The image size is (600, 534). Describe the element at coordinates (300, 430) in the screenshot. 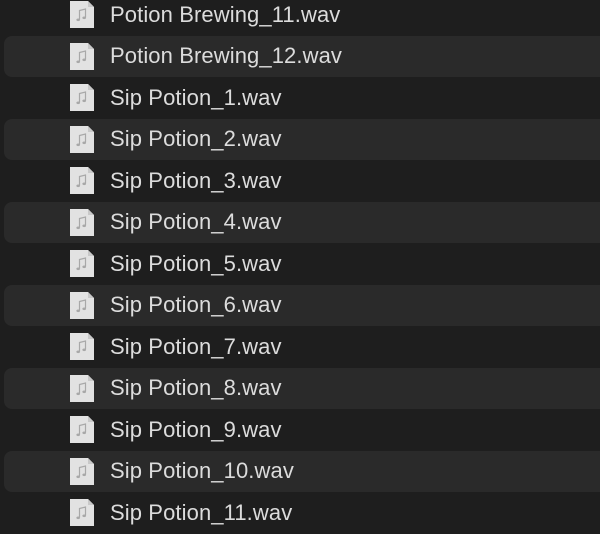

I see `file-row: Sip Potion_9.wav` at that location.